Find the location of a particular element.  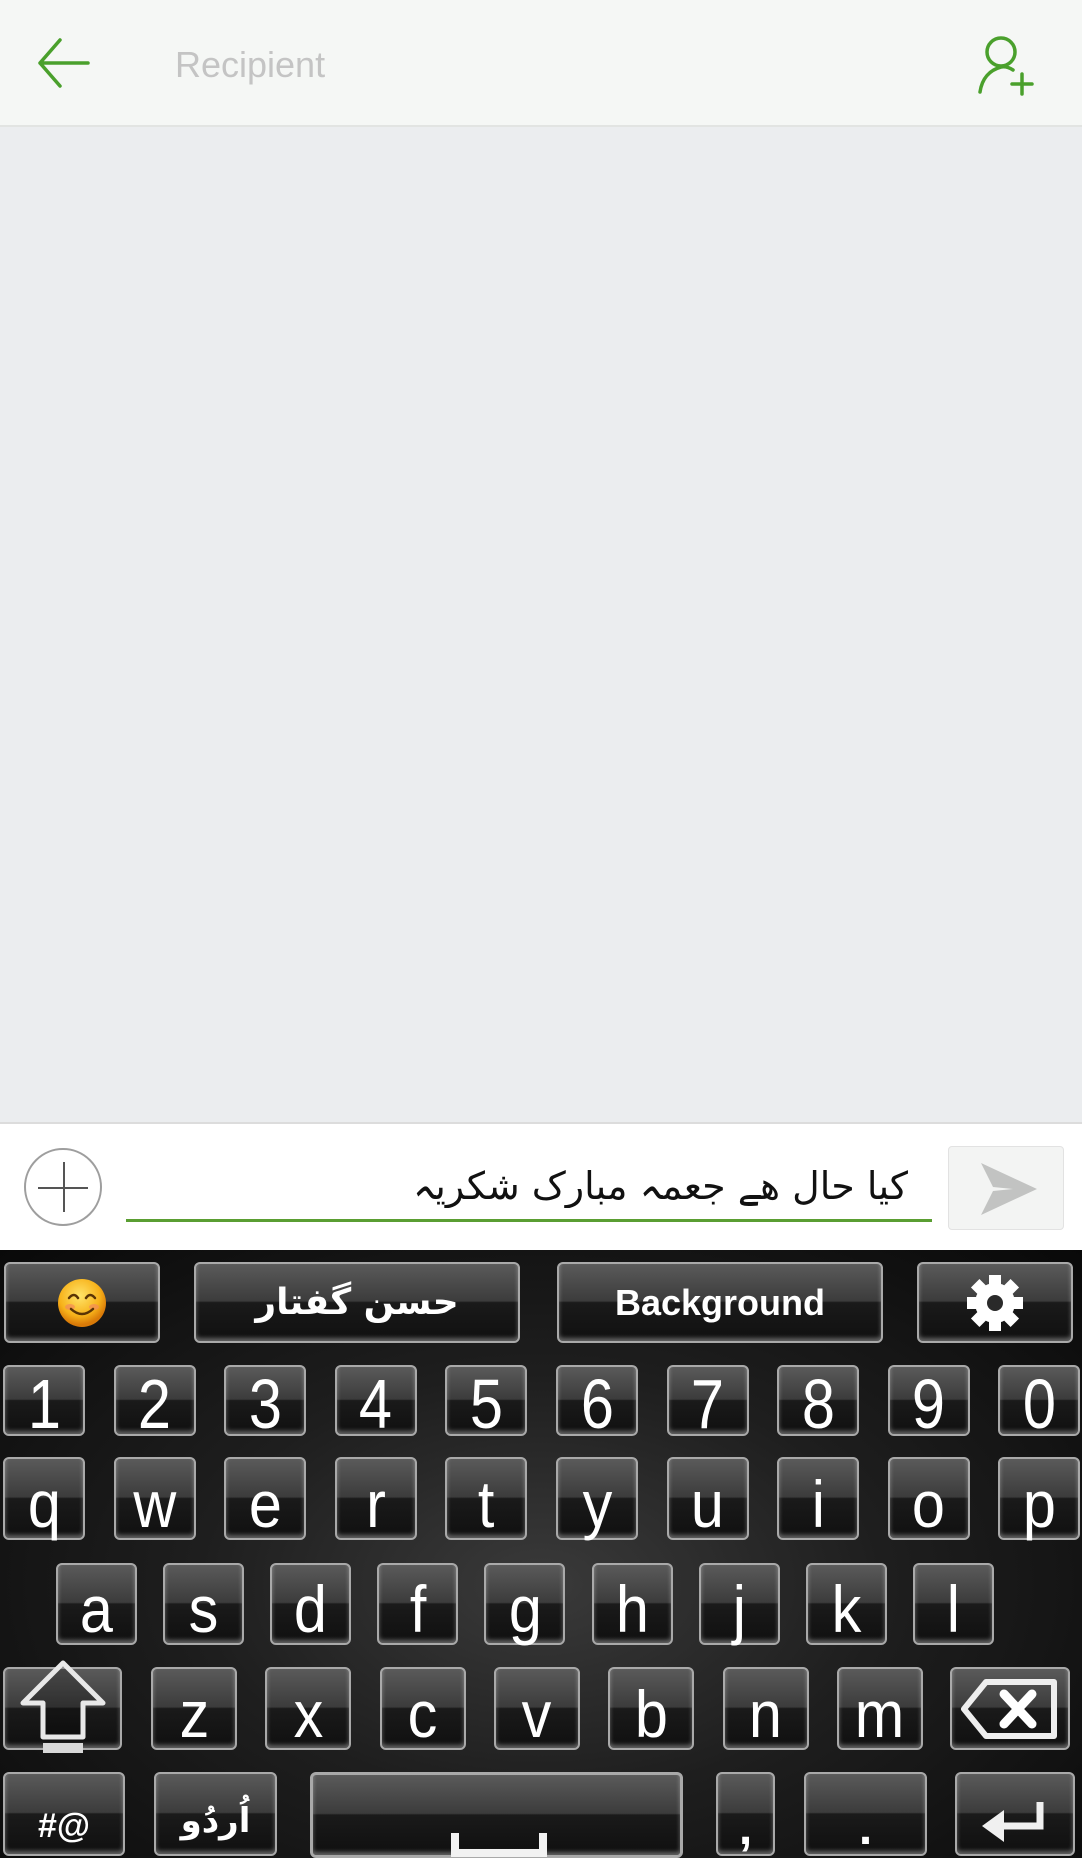

key-e: e is located at coordinates (265, 1498).